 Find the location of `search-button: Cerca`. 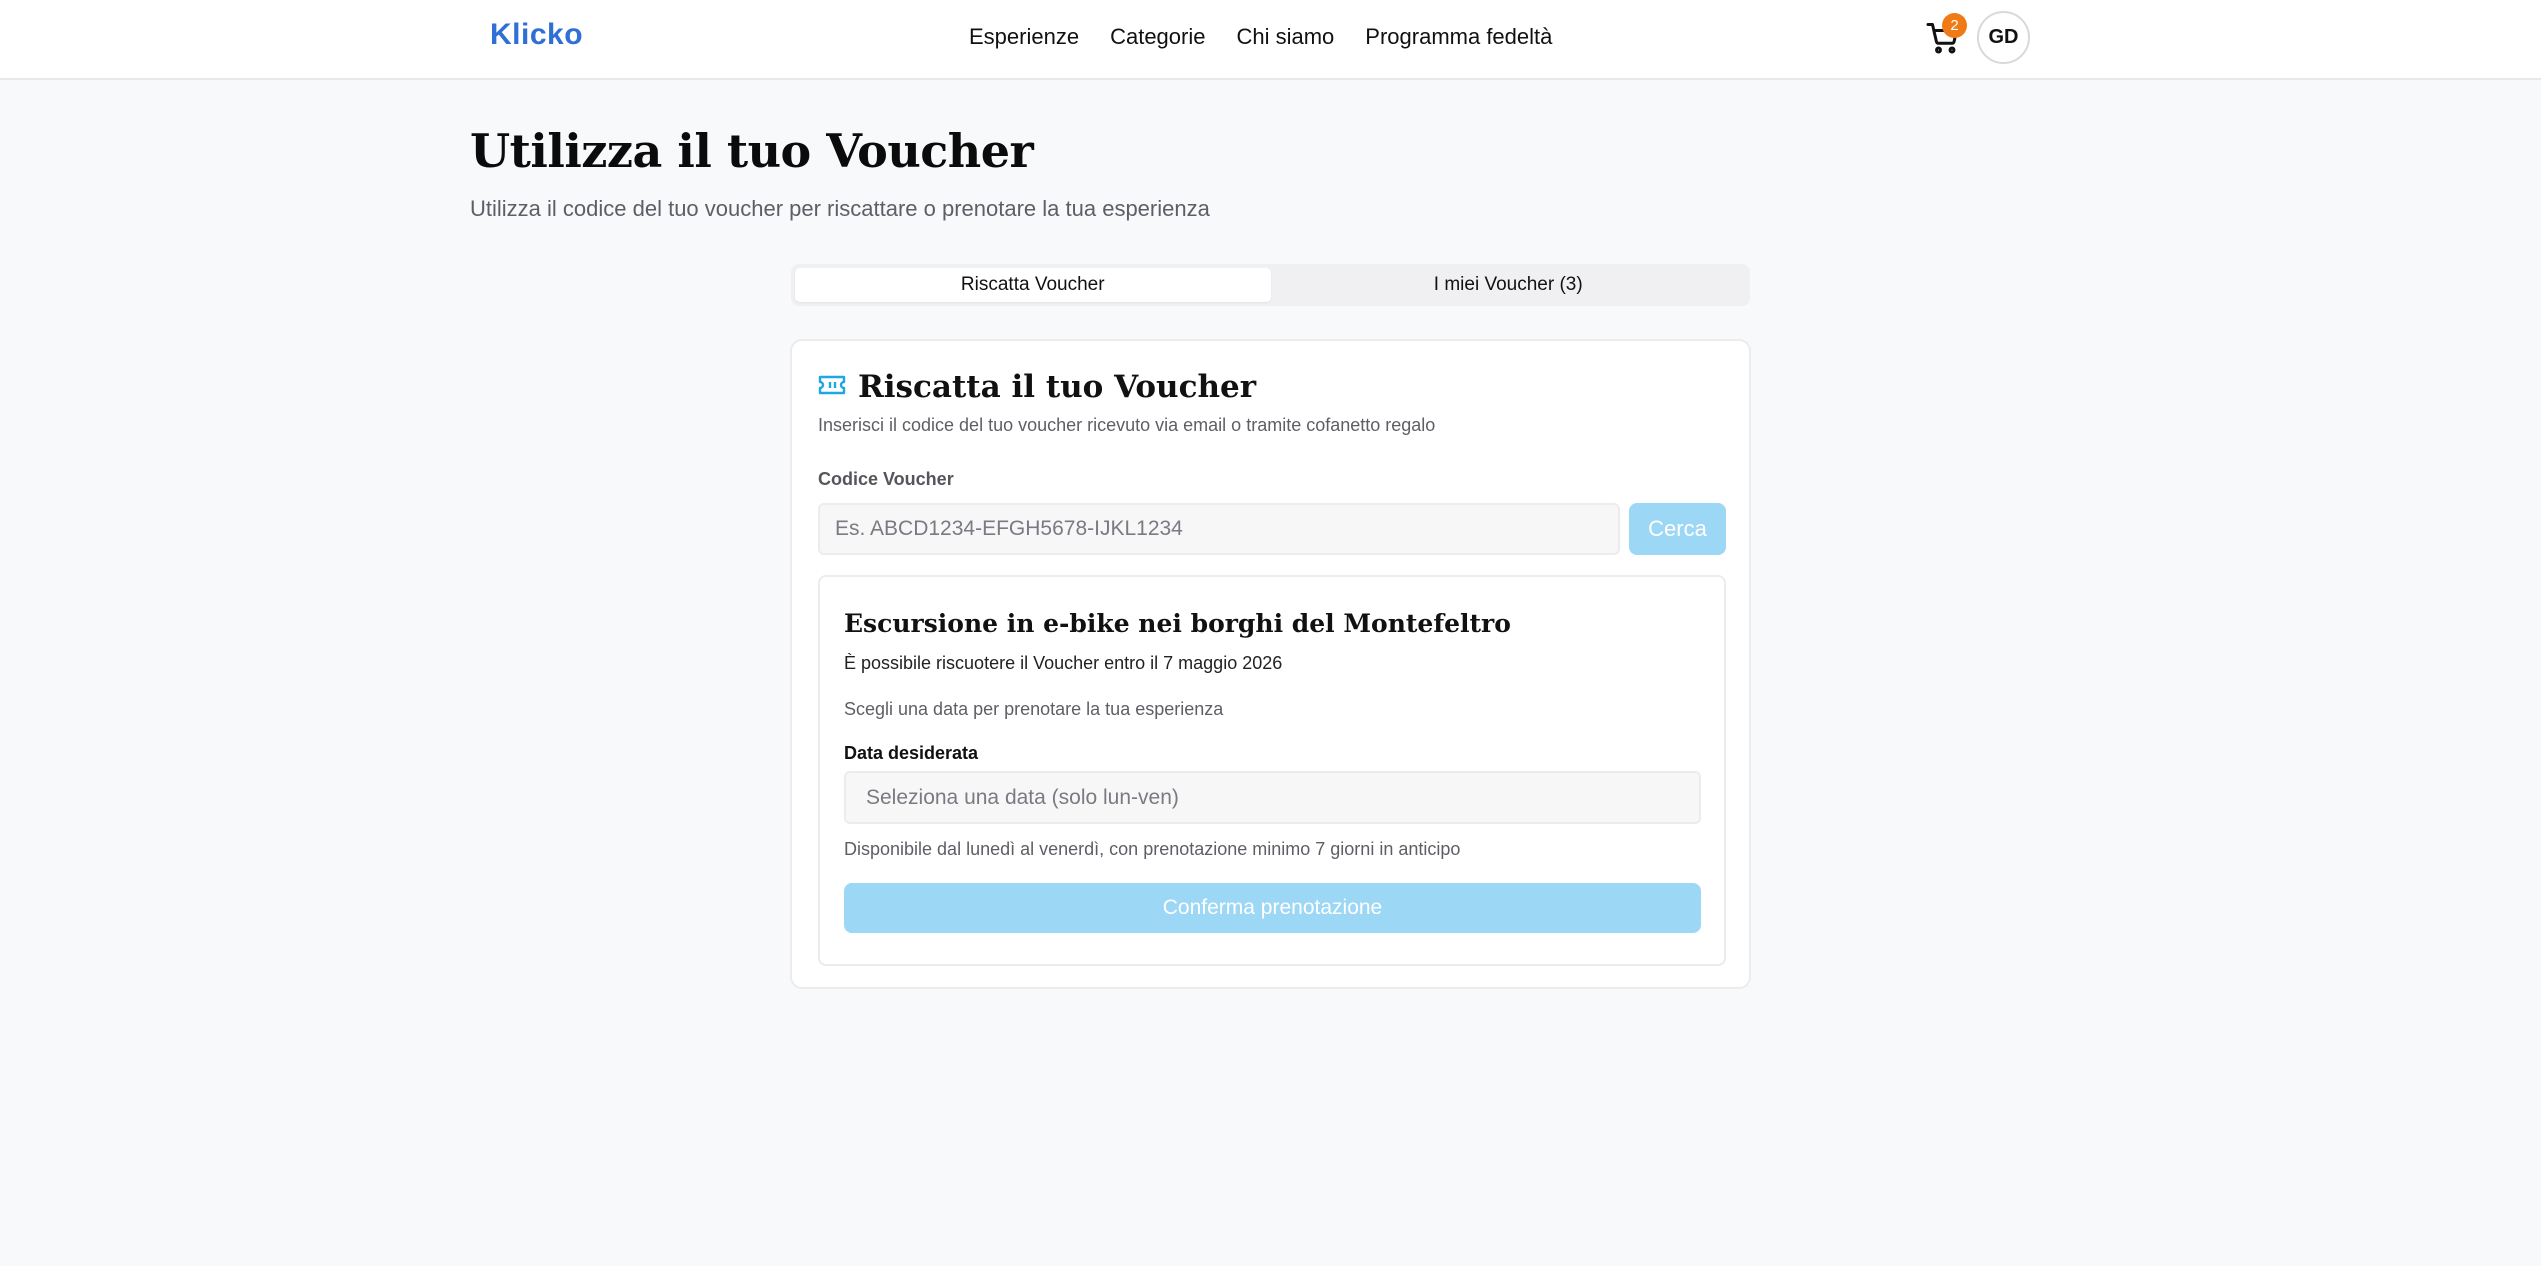

search-button: Cerca is located at coordinates (1677, 529).